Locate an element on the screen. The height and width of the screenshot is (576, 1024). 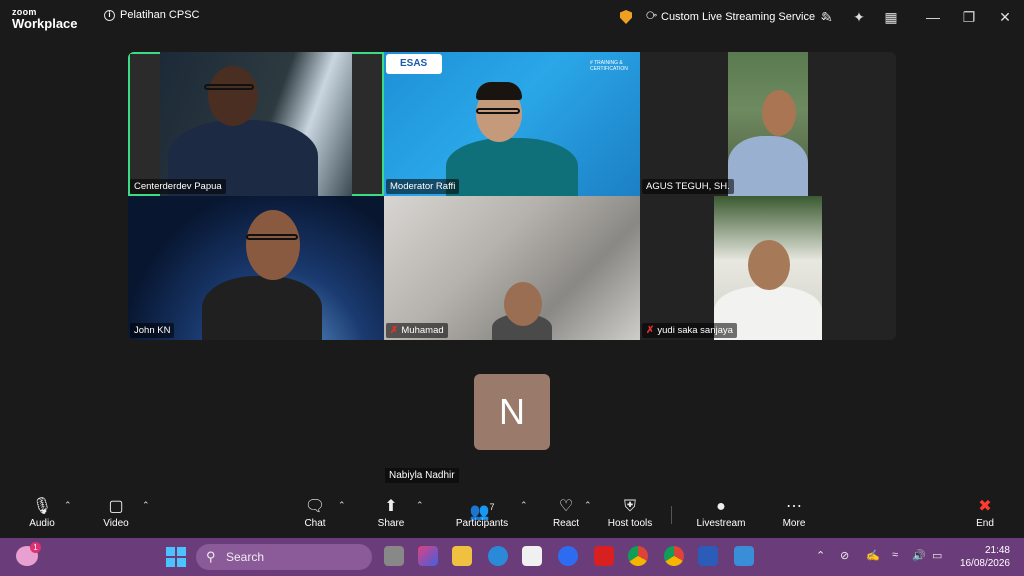
streaming-label: Custom Live Streaming Service is located at coordinates (738, 16).